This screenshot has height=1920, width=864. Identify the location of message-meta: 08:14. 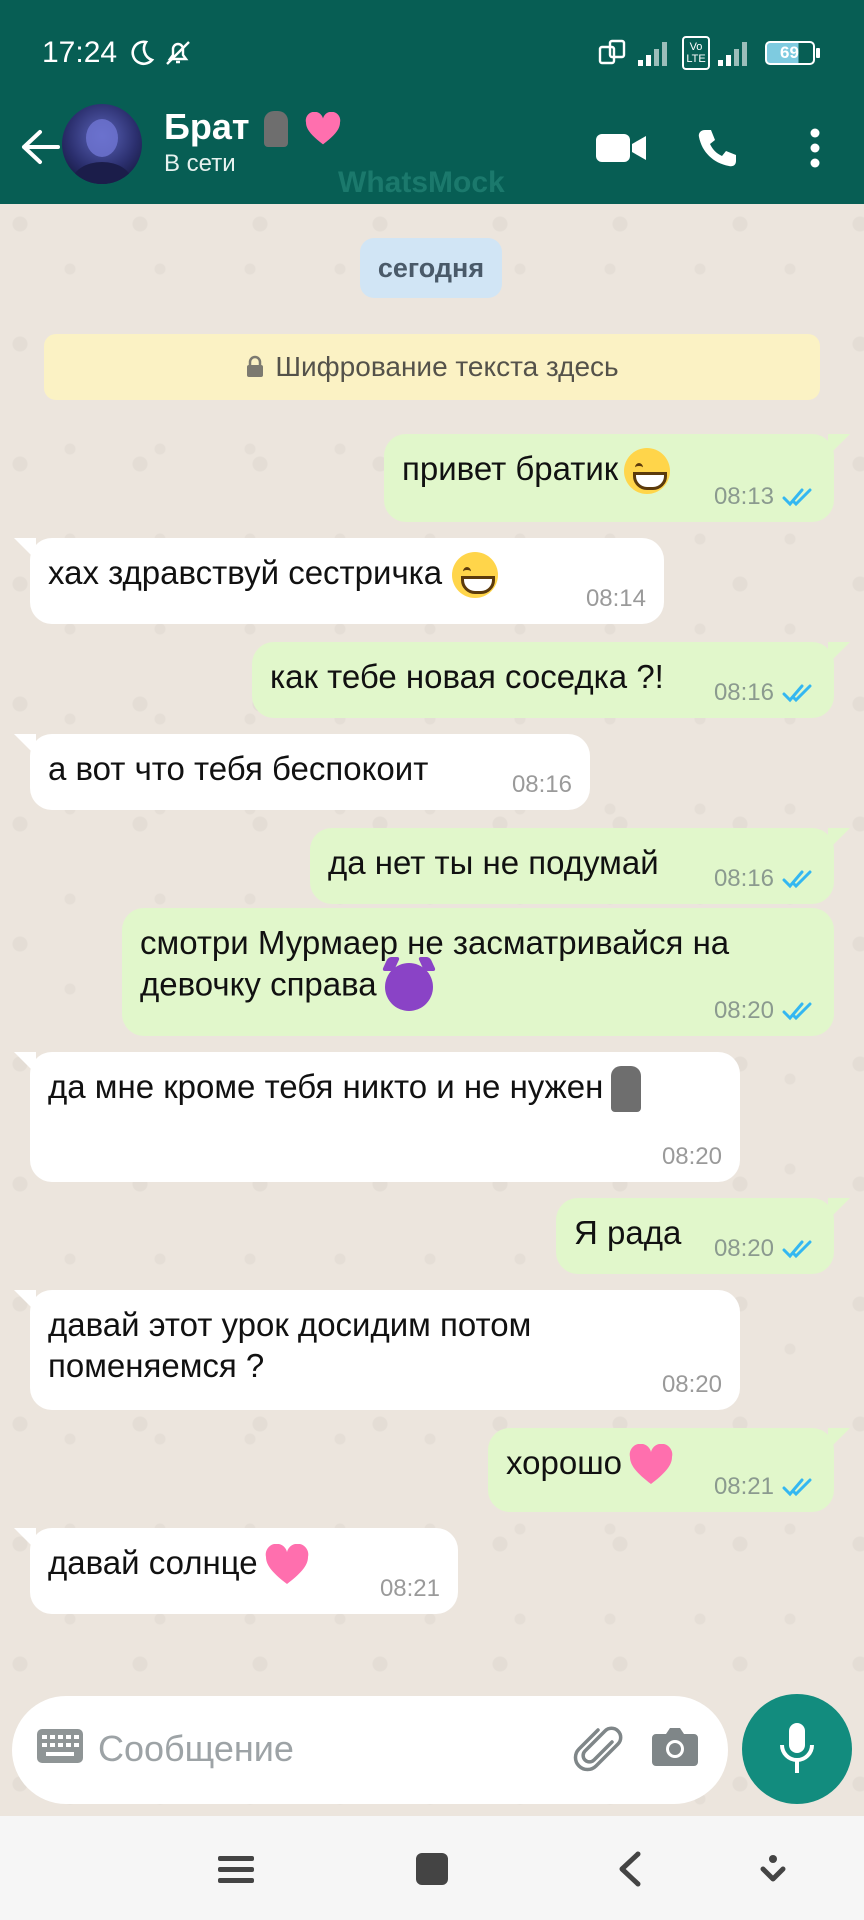
(616, 599).